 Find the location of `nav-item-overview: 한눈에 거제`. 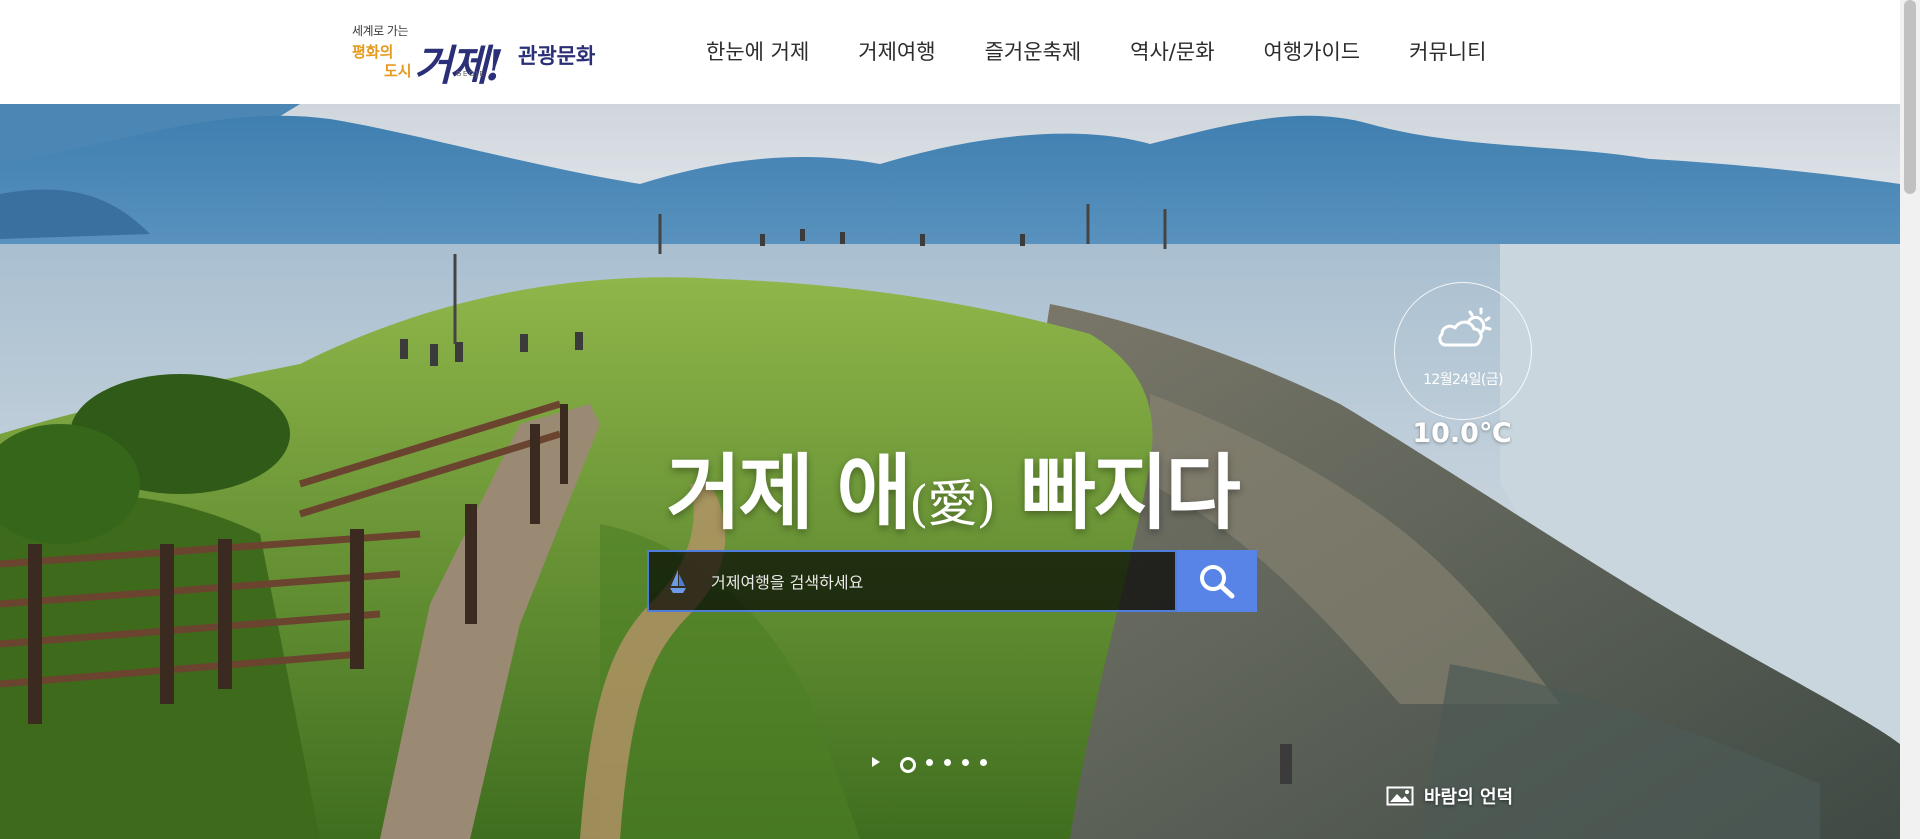

nav-item-overview: 한눈에 거제 is located at coordinates (757, 51).